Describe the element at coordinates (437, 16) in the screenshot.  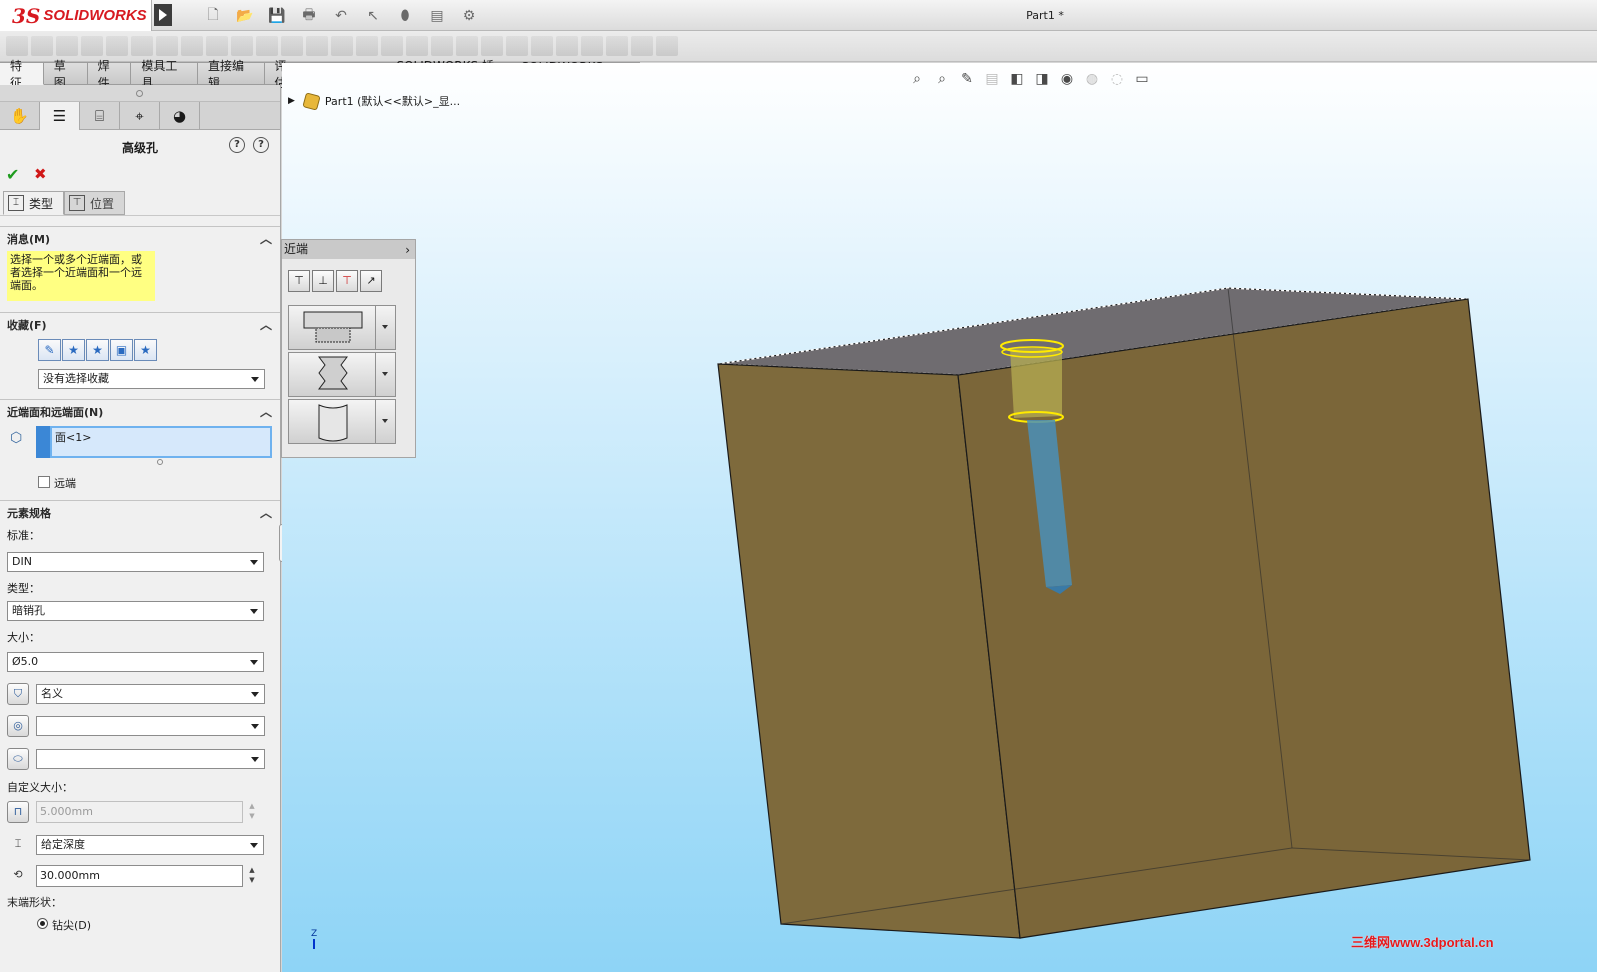
I see `file-properties-icon: ▤` at that location.